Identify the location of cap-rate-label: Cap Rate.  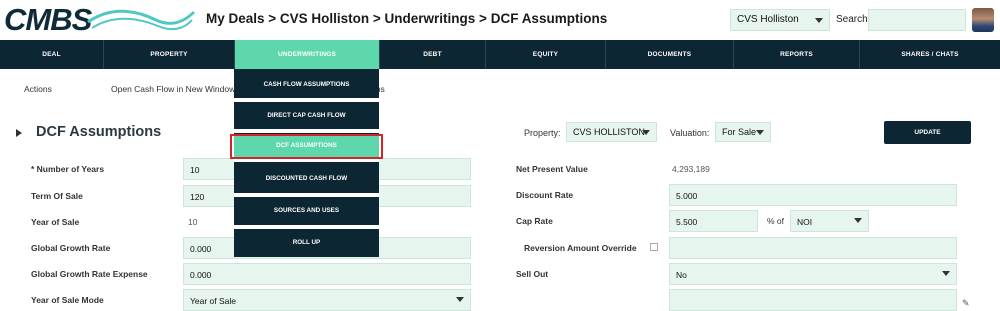
(534, 221).